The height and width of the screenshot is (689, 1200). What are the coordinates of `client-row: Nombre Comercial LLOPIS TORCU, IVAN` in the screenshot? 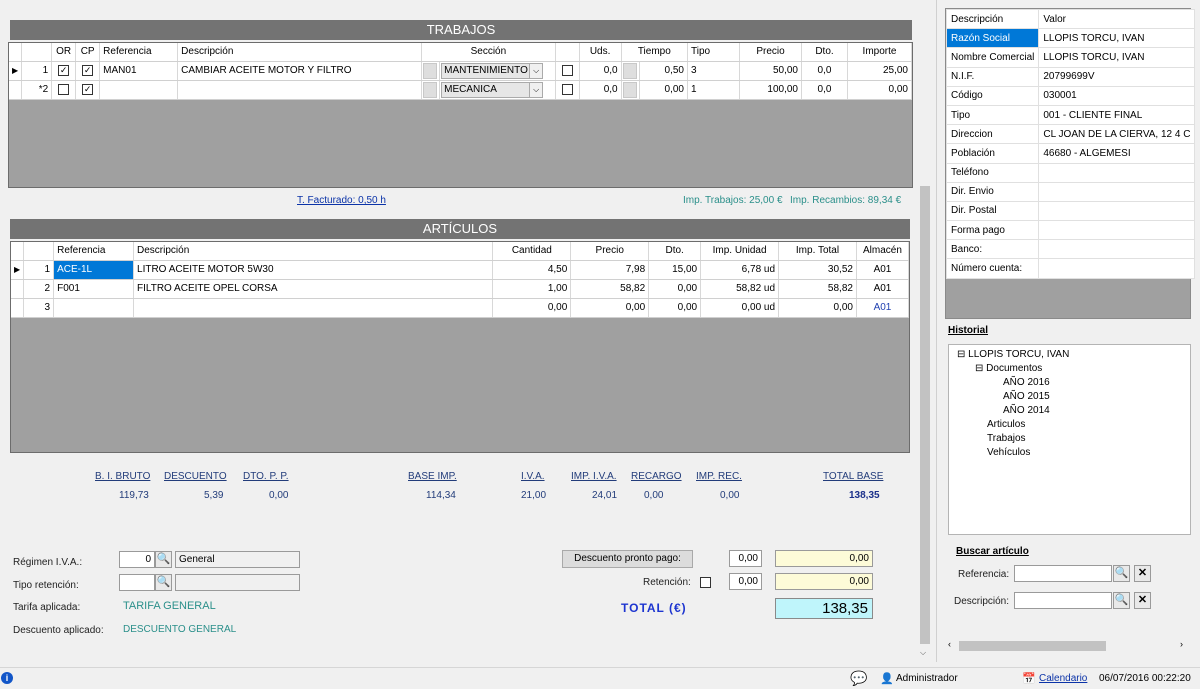 It's located at (1070, 57).